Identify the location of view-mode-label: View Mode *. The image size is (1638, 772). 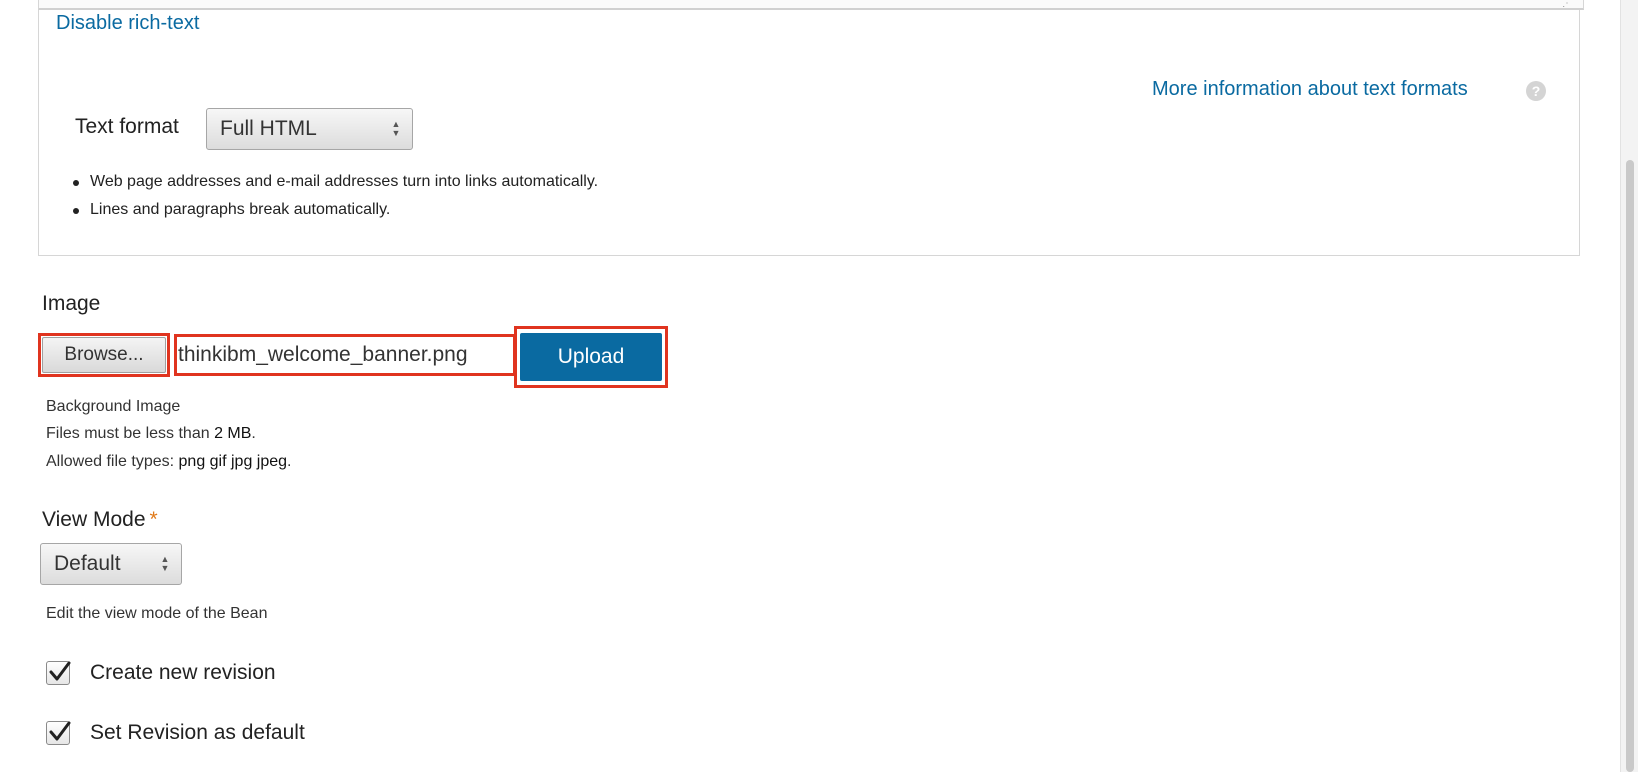
(100, 520).